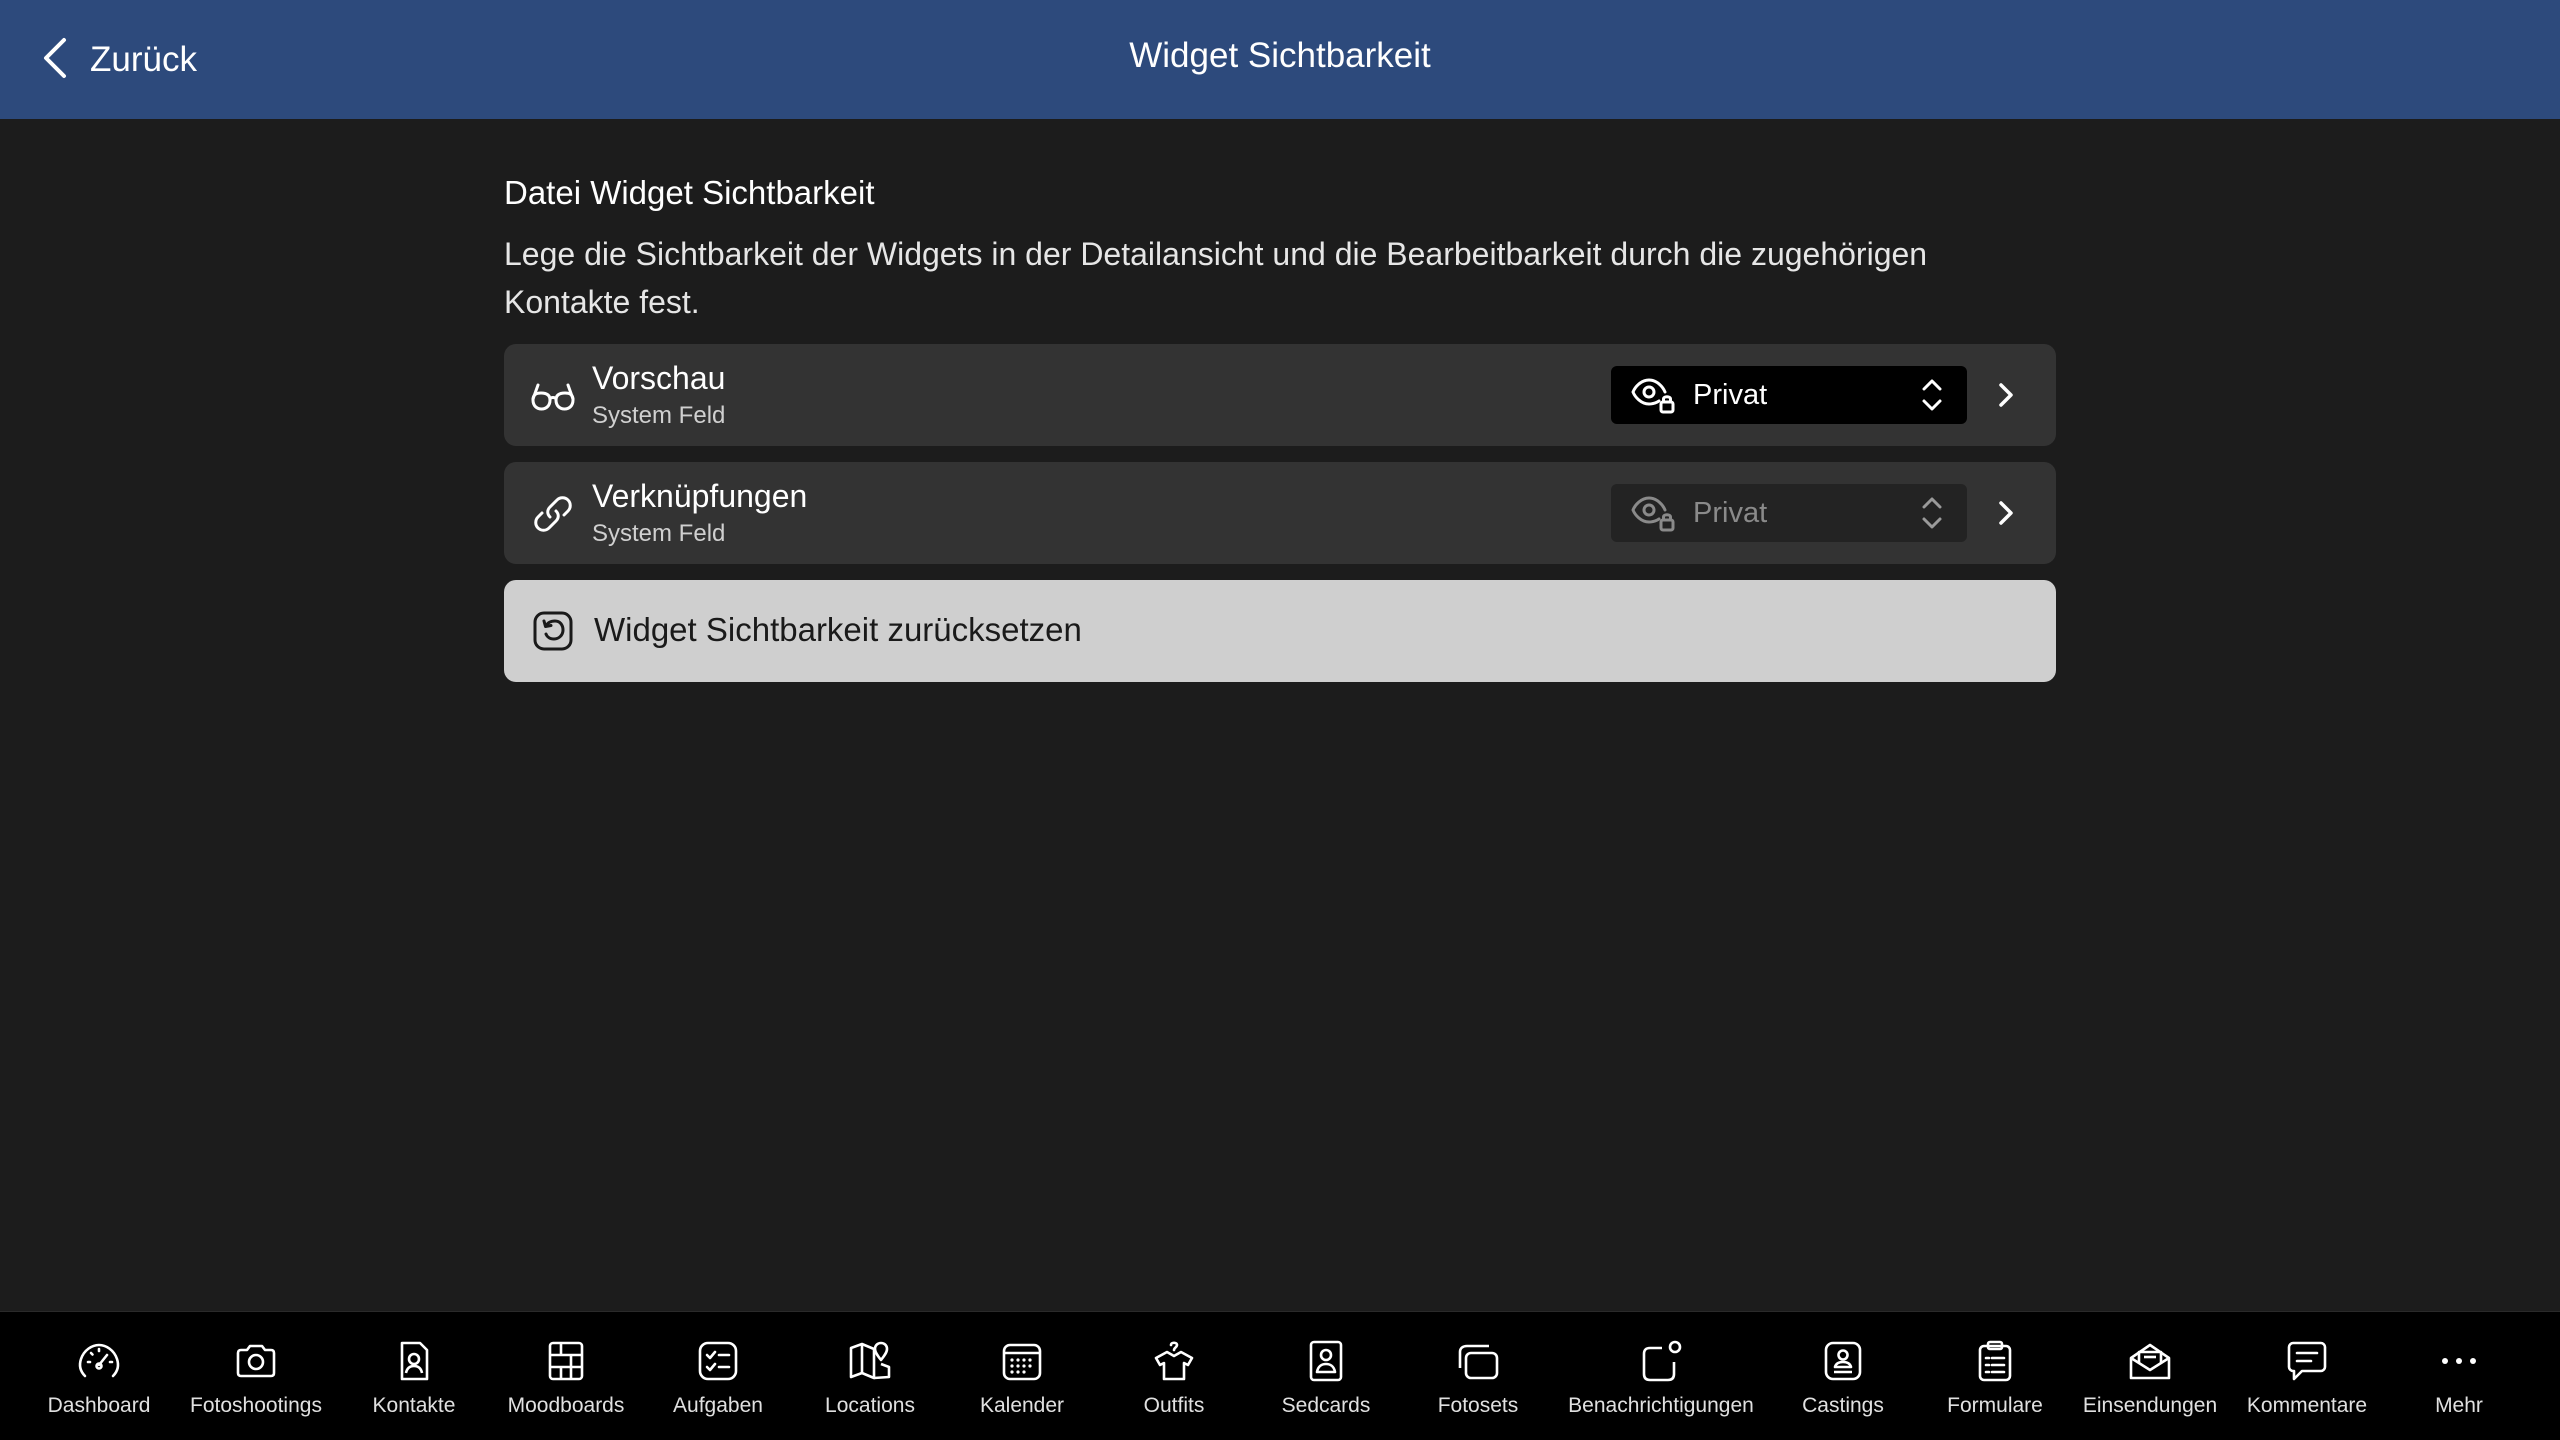 Image resolution: width=2560 pixels, height=1440 pixels. Describe the element at coordinates (566, 1405) in the screenshot. I see `tab-label: Moodboards` at that location.